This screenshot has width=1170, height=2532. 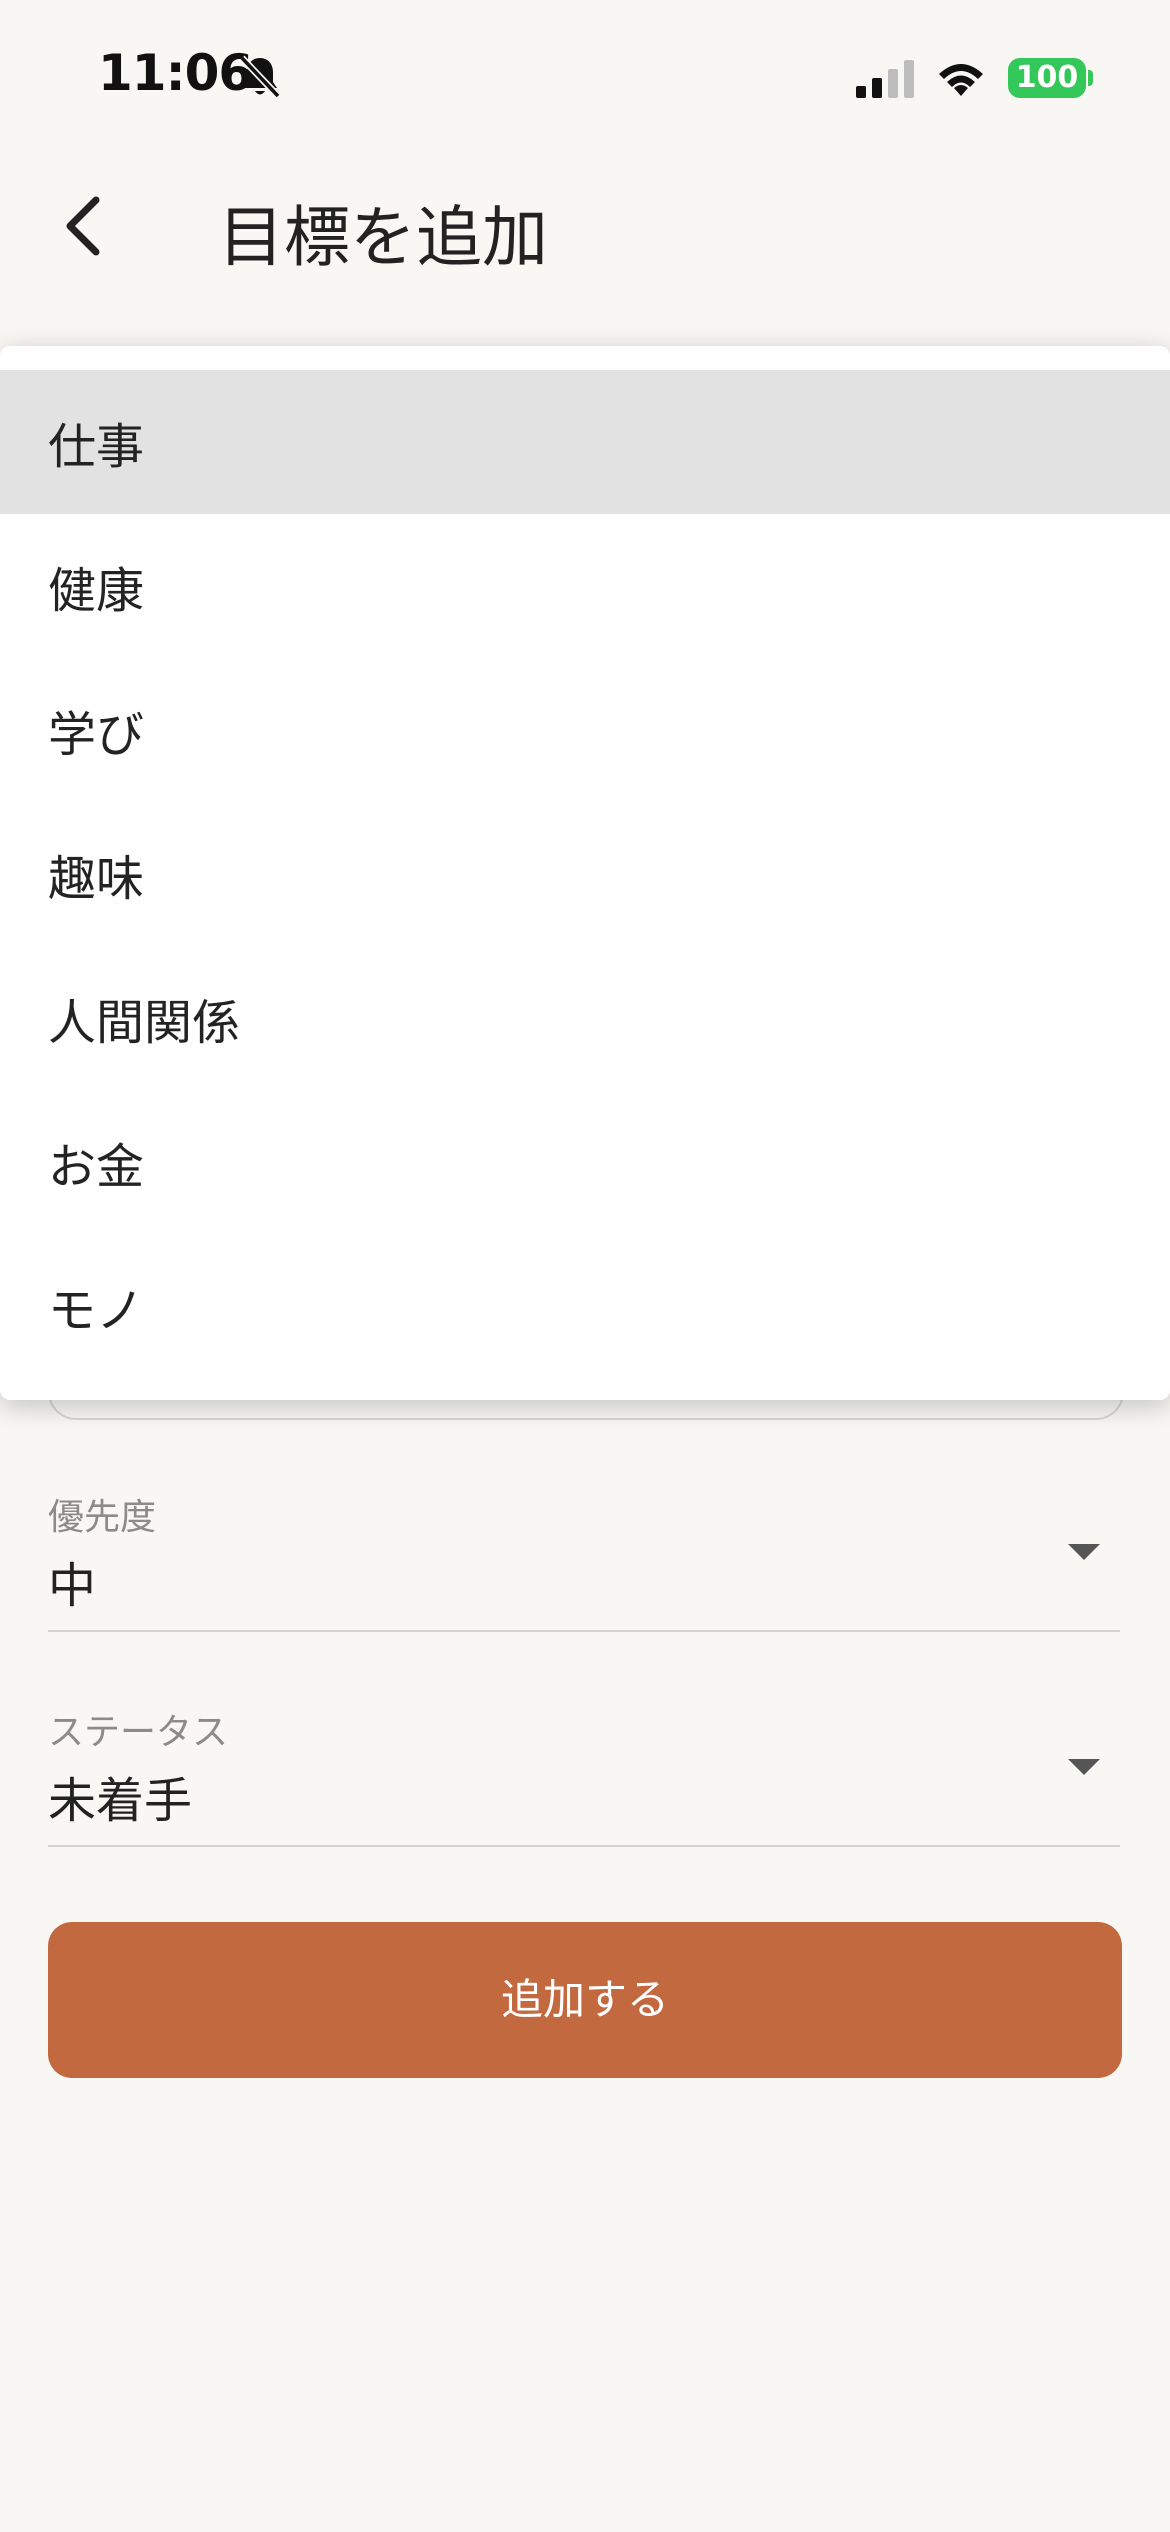 I want to click on app-bar: 目標を追加, so click(x=585, y=225).